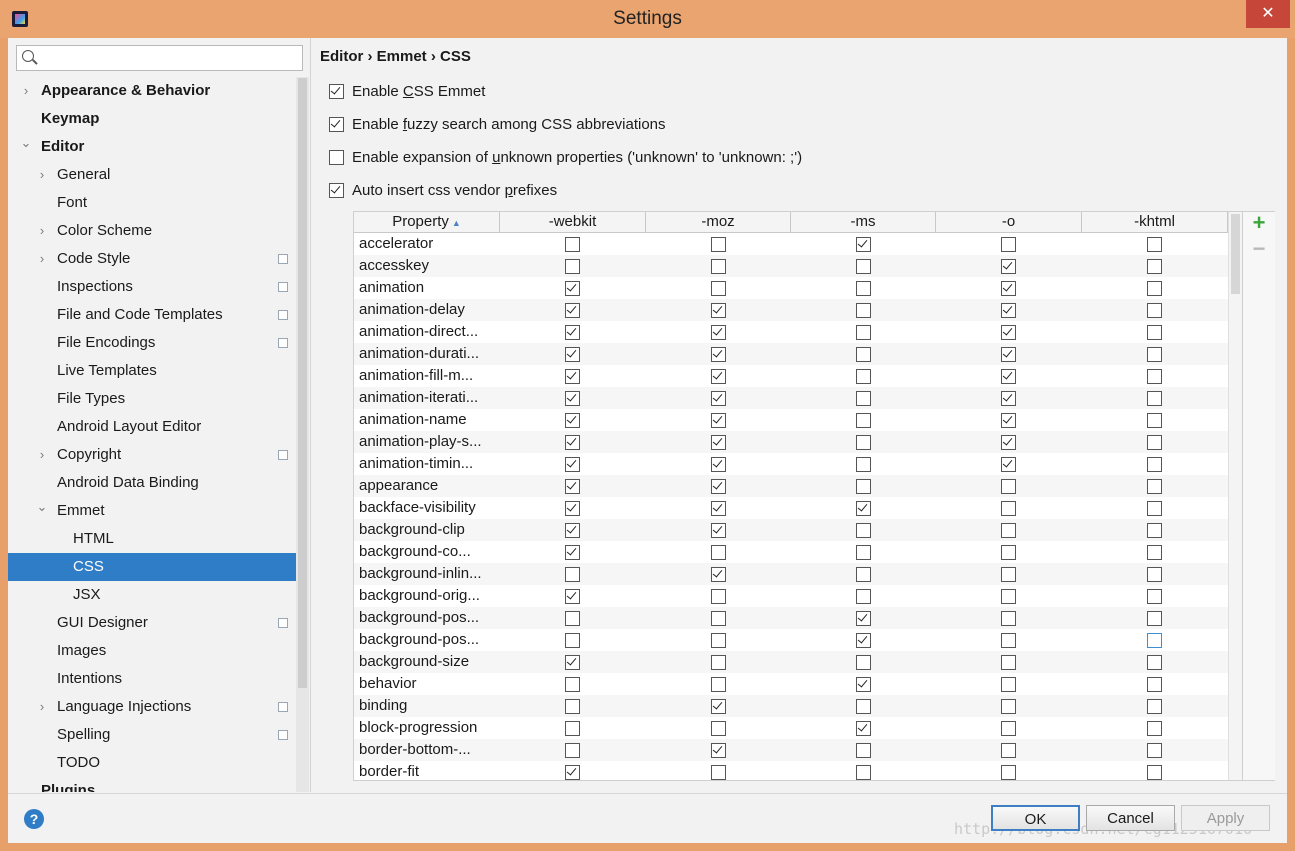 This screenshot has height=851, width=1295. Describe the element at coordinates (152, 371) in the screenshot. I see `sidebar-item-live-templates: Live Templates` at that location.